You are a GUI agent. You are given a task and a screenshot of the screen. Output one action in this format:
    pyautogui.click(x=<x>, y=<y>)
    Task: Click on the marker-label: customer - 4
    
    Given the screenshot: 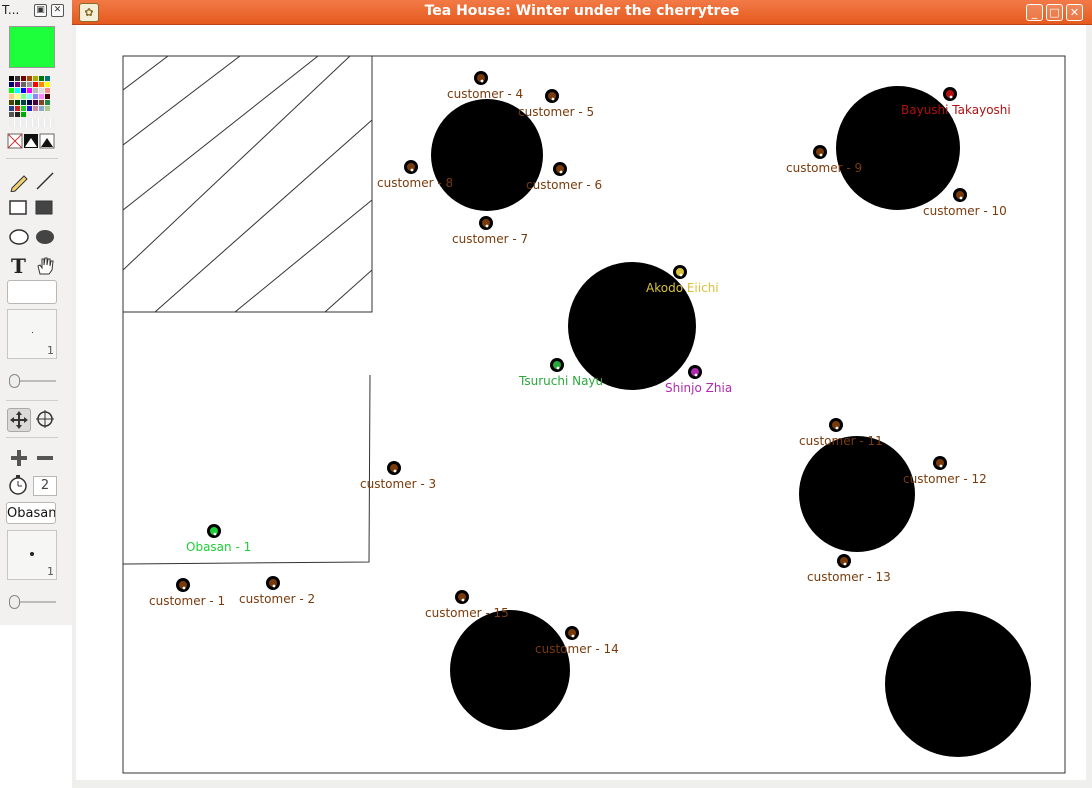 What is the action you would take?
    pyautogui.click(x=485, y=94)
    